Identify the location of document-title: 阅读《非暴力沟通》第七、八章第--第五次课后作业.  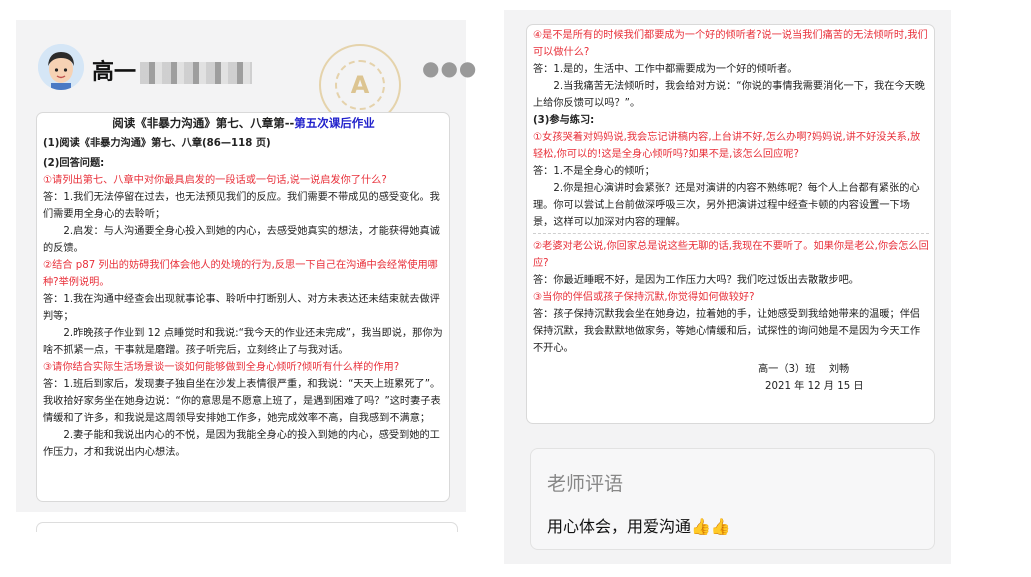
(243, 123).